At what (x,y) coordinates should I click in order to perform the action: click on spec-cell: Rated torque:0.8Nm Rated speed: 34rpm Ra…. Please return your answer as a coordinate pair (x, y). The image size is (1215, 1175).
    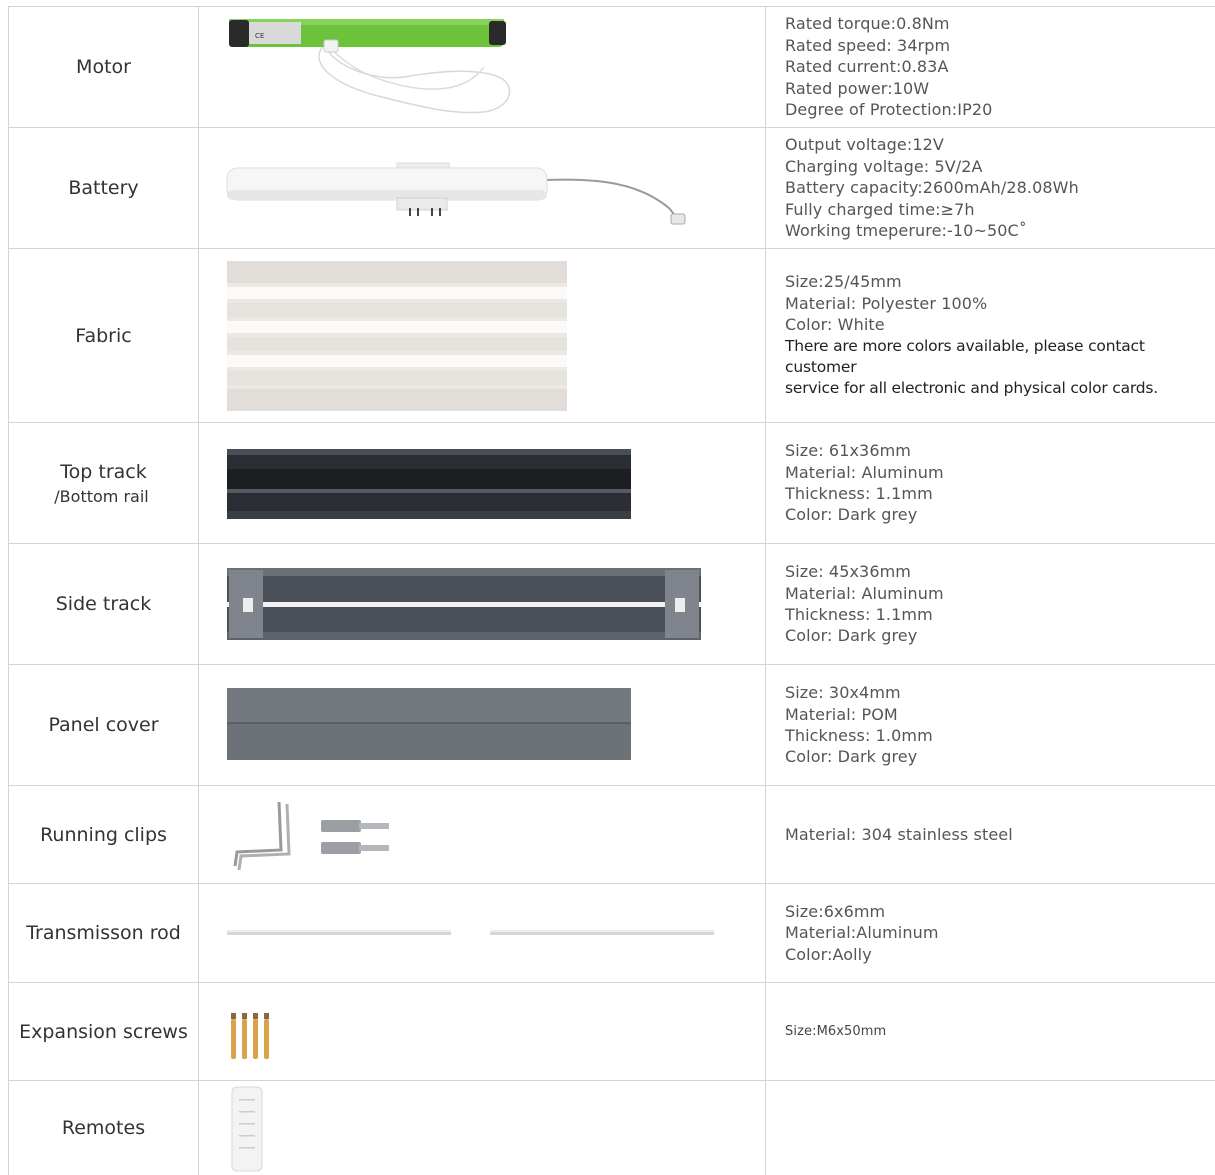
    Looking at the image, I should click on (990, 67).